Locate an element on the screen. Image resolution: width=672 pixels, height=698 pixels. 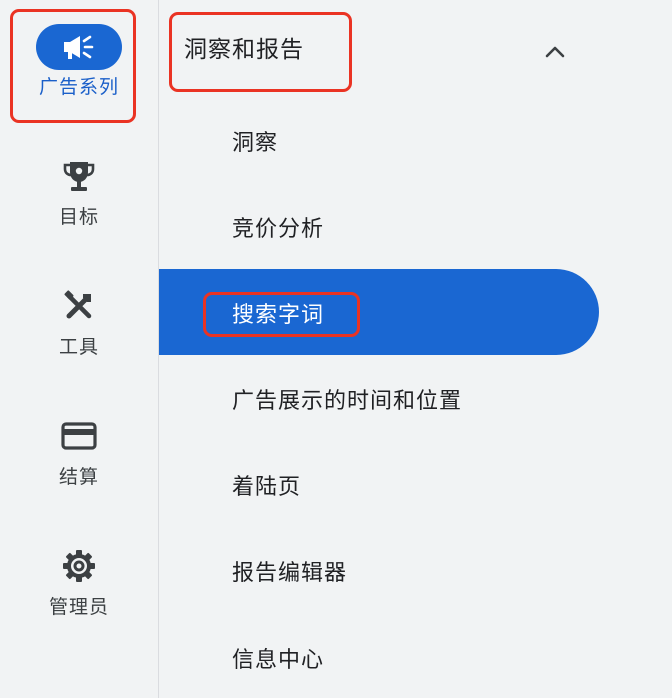
rail-item-admin: 管理员 is located at coordinates (79, 582).